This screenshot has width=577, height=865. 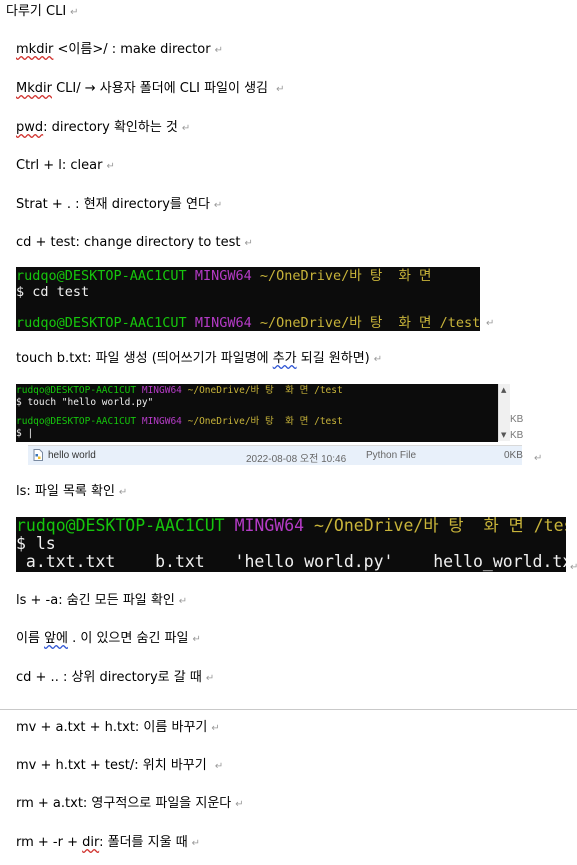 I want to click on item-text: Ctrl + l: clear, so click(x=59, y=165).